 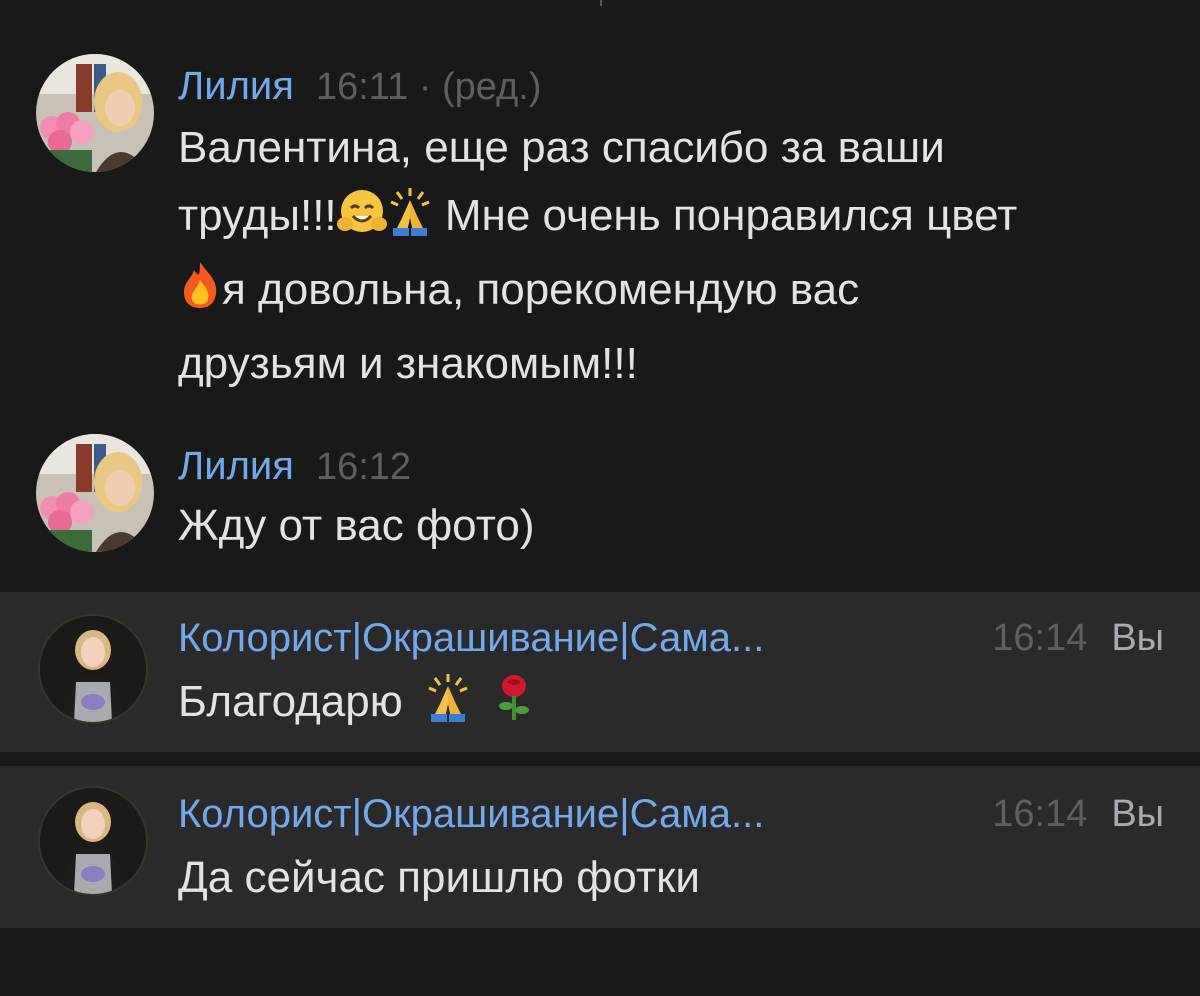 I want to click on message-text: Жду от вас фото), so click(x=356, y=525).